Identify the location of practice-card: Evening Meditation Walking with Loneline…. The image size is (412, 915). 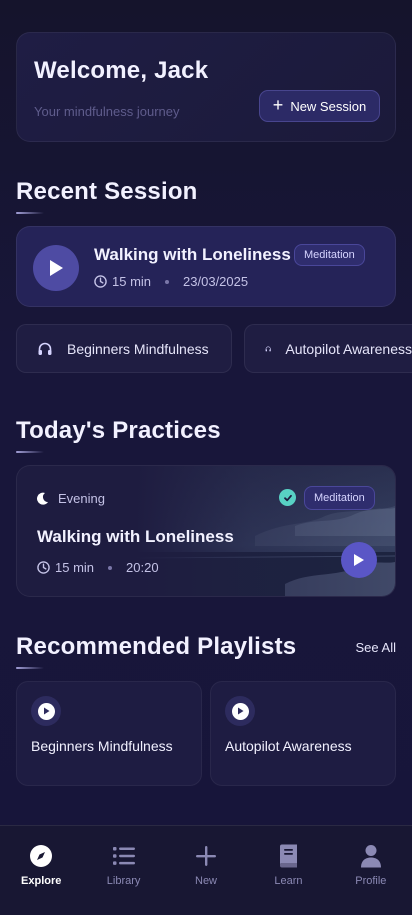
(206, 531).